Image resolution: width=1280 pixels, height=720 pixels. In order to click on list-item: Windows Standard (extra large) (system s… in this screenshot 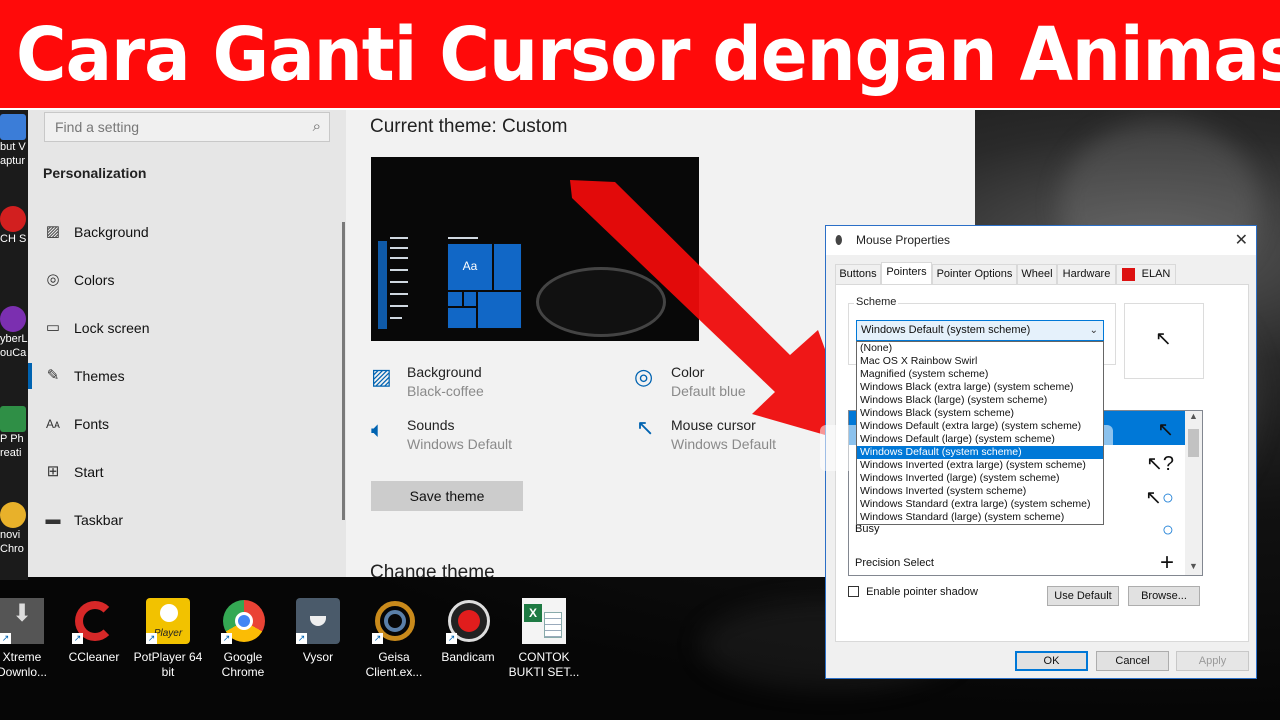, I will do `click(980, 504)`.